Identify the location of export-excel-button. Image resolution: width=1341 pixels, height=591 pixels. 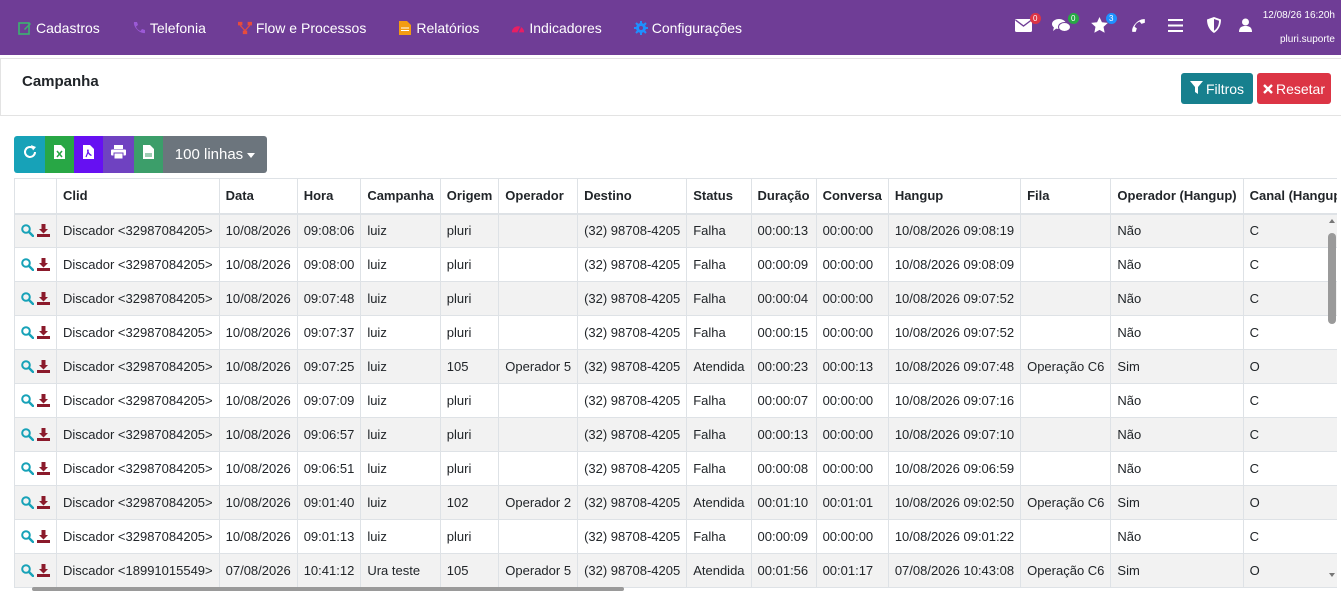
(59, 154).